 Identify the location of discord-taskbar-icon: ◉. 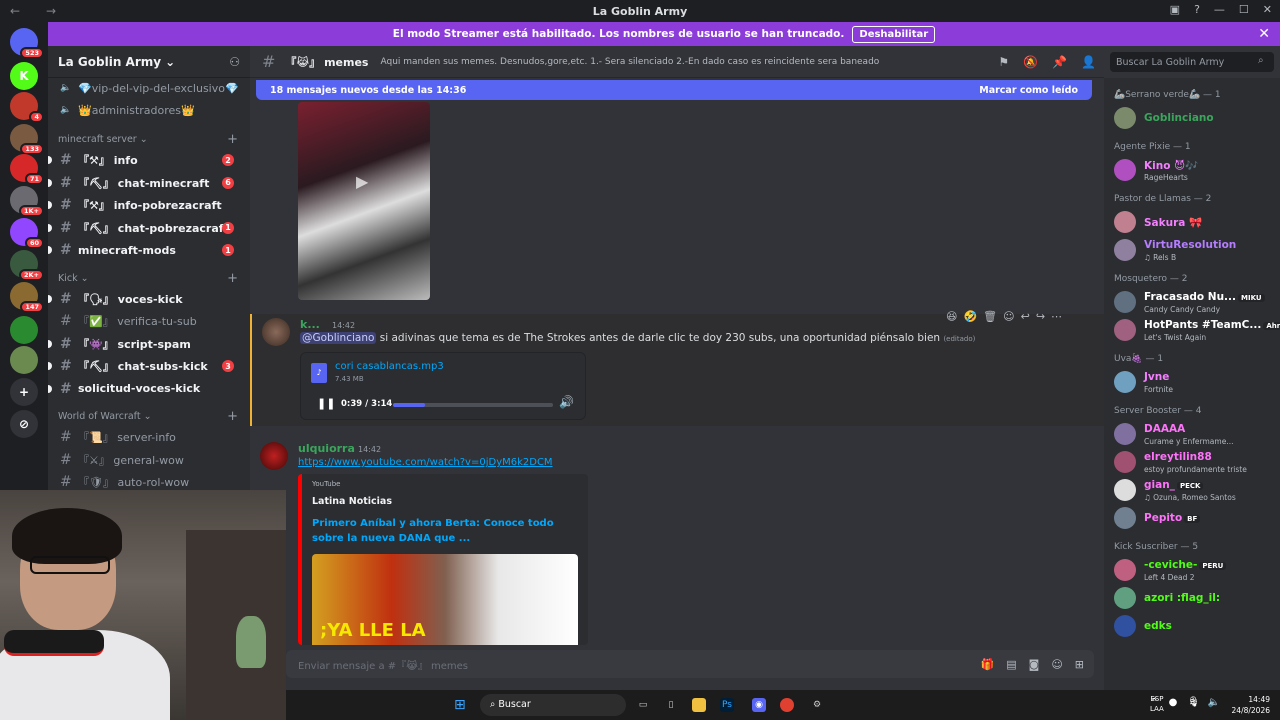
(759, 705).